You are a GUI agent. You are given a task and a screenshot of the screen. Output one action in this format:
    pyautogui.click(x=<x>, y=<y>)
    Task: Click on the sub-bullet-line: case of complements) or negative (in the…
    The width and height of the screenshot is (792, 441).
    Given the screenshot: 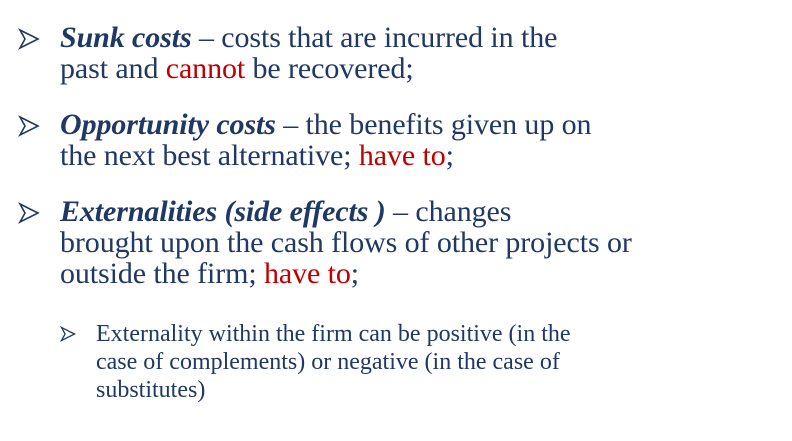 What is the action you would take?
    pyautogui.click(x=328, y=362)
    